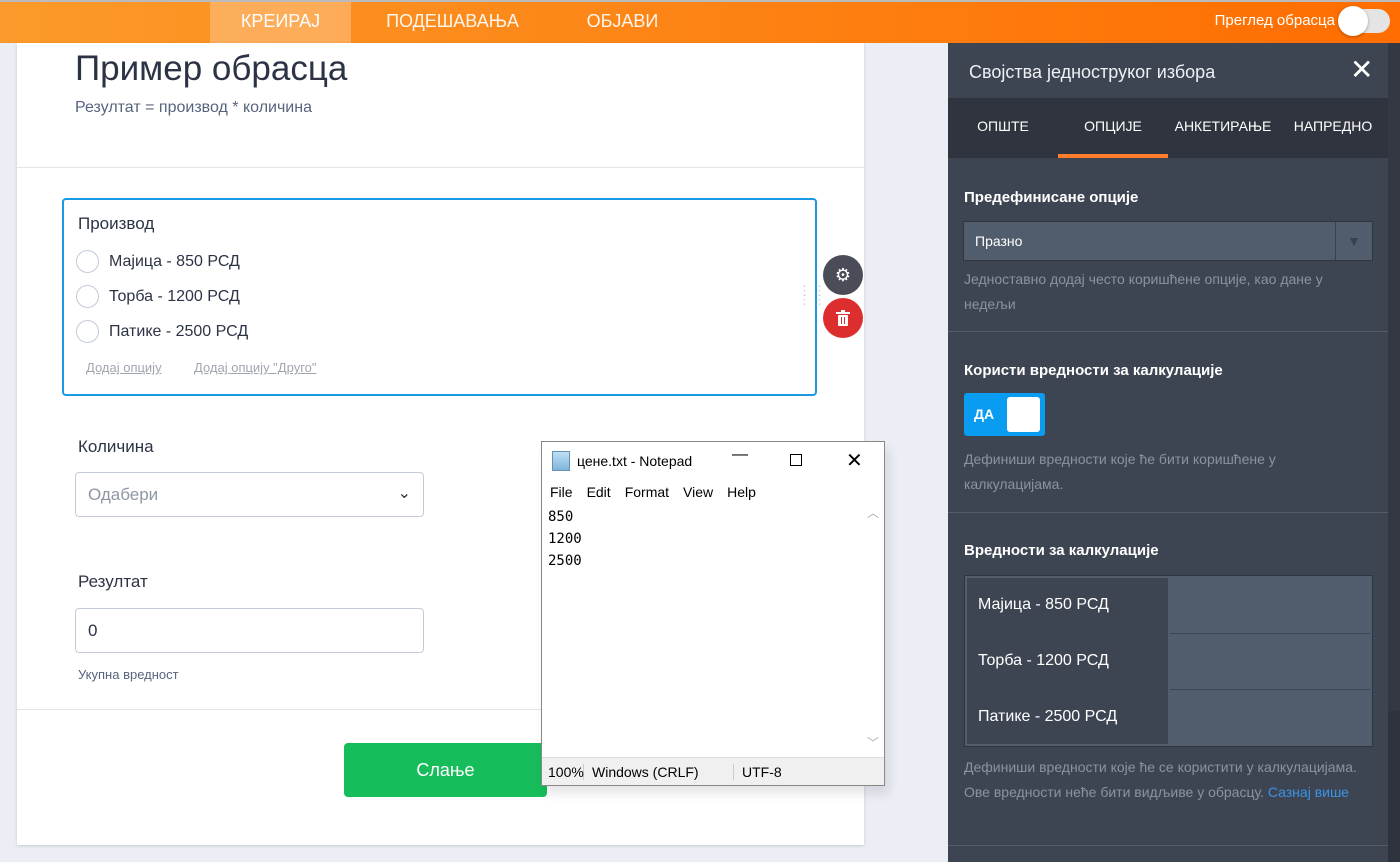 The image size is (1400, 862). I want to click on calc-values-heading: Вредности за калкулације, so click(1061, 550).